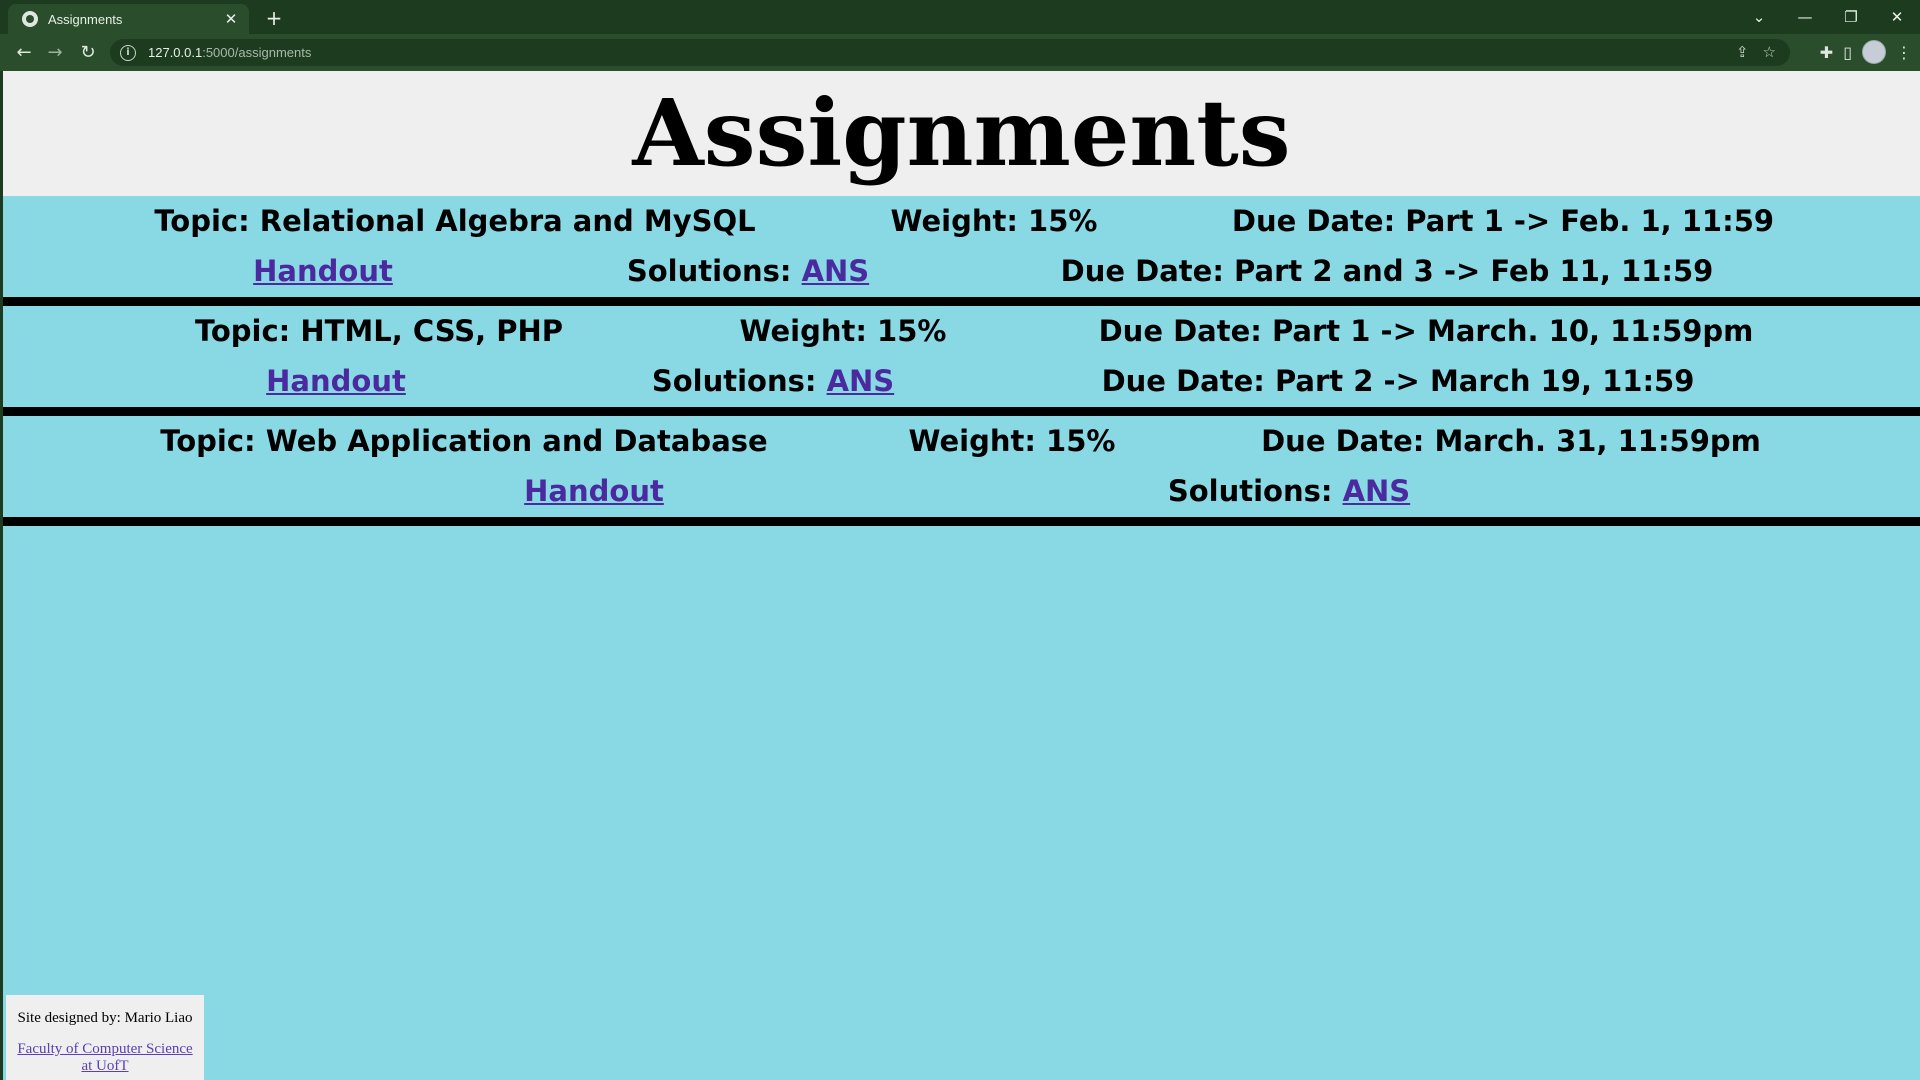  I want to click on tab-title: Assignments, so click(85, 19).